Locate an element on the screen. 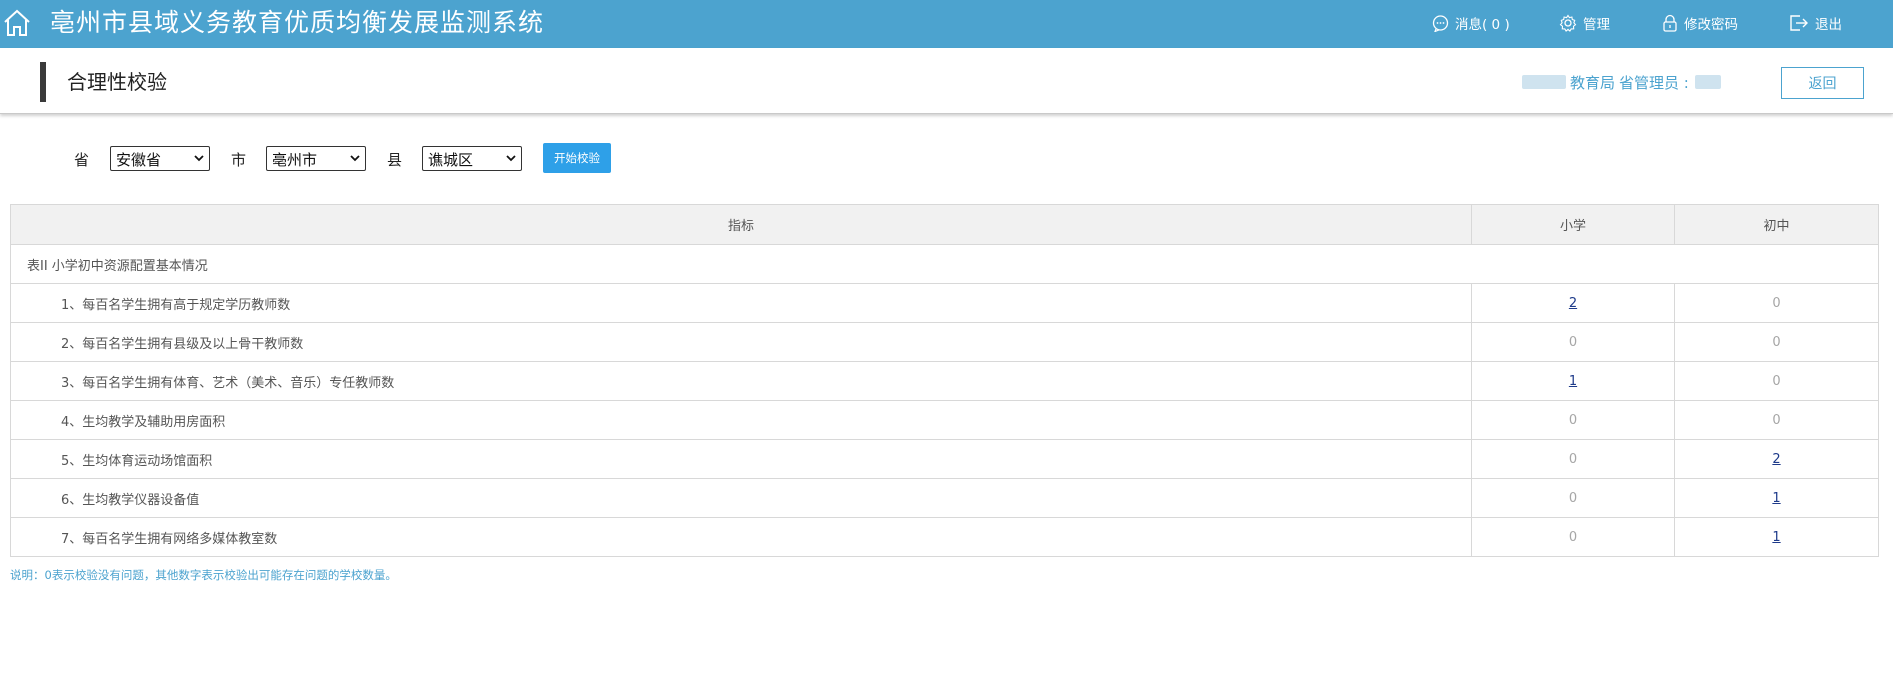 Image resolution: width=1893 pixels, height=684 pixels. table-header-row: 指标 小学 初中 is located at coordinates (944, 224).